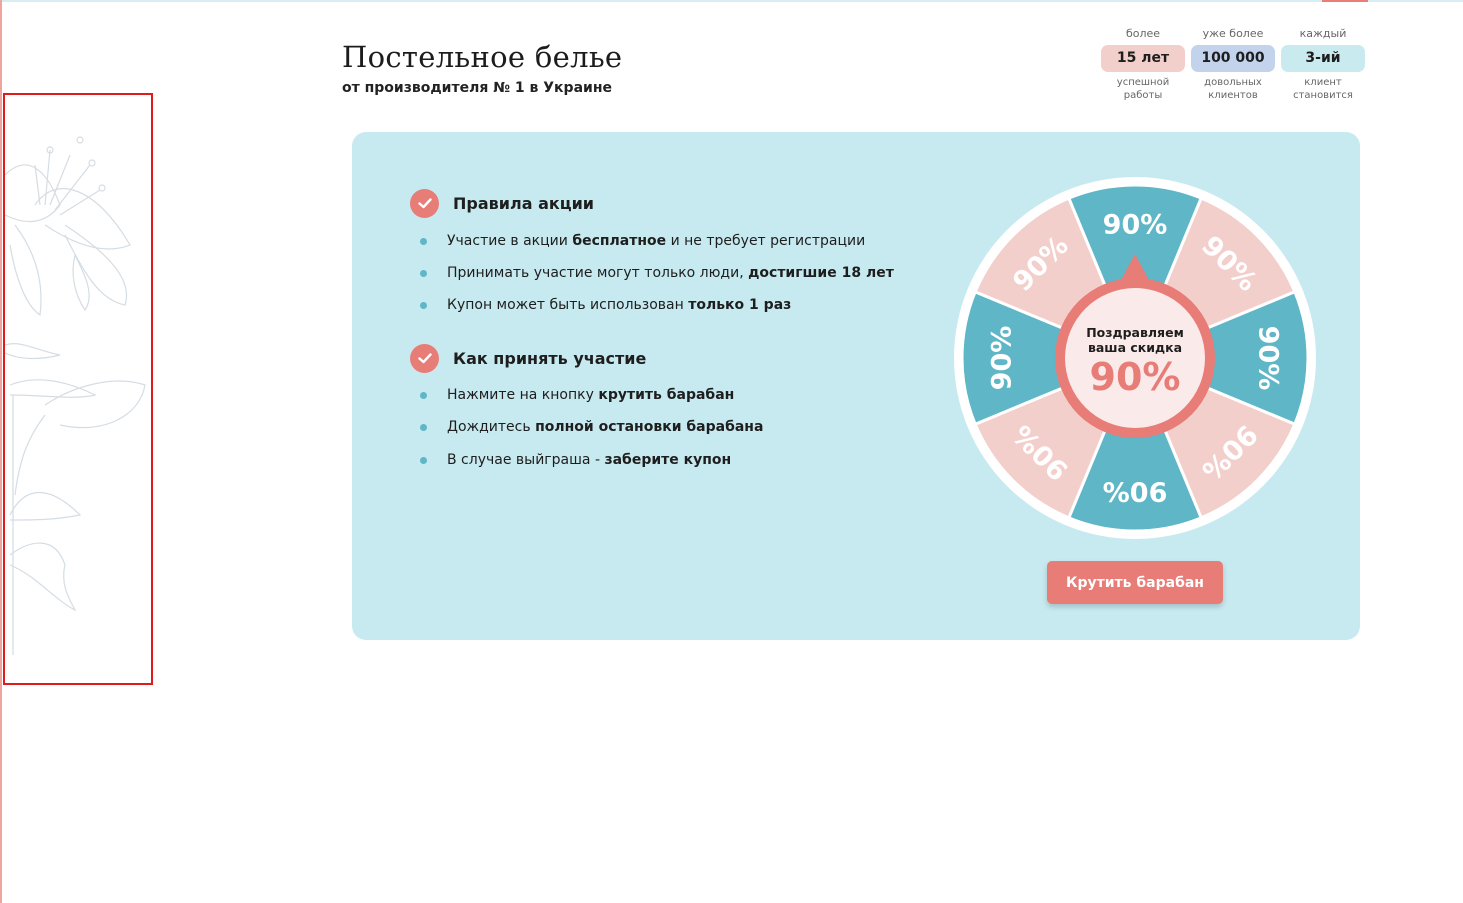 The height and width of the screenshot is (903, 1463). I want to click on decorative-lily-frame, so click(78, 389).